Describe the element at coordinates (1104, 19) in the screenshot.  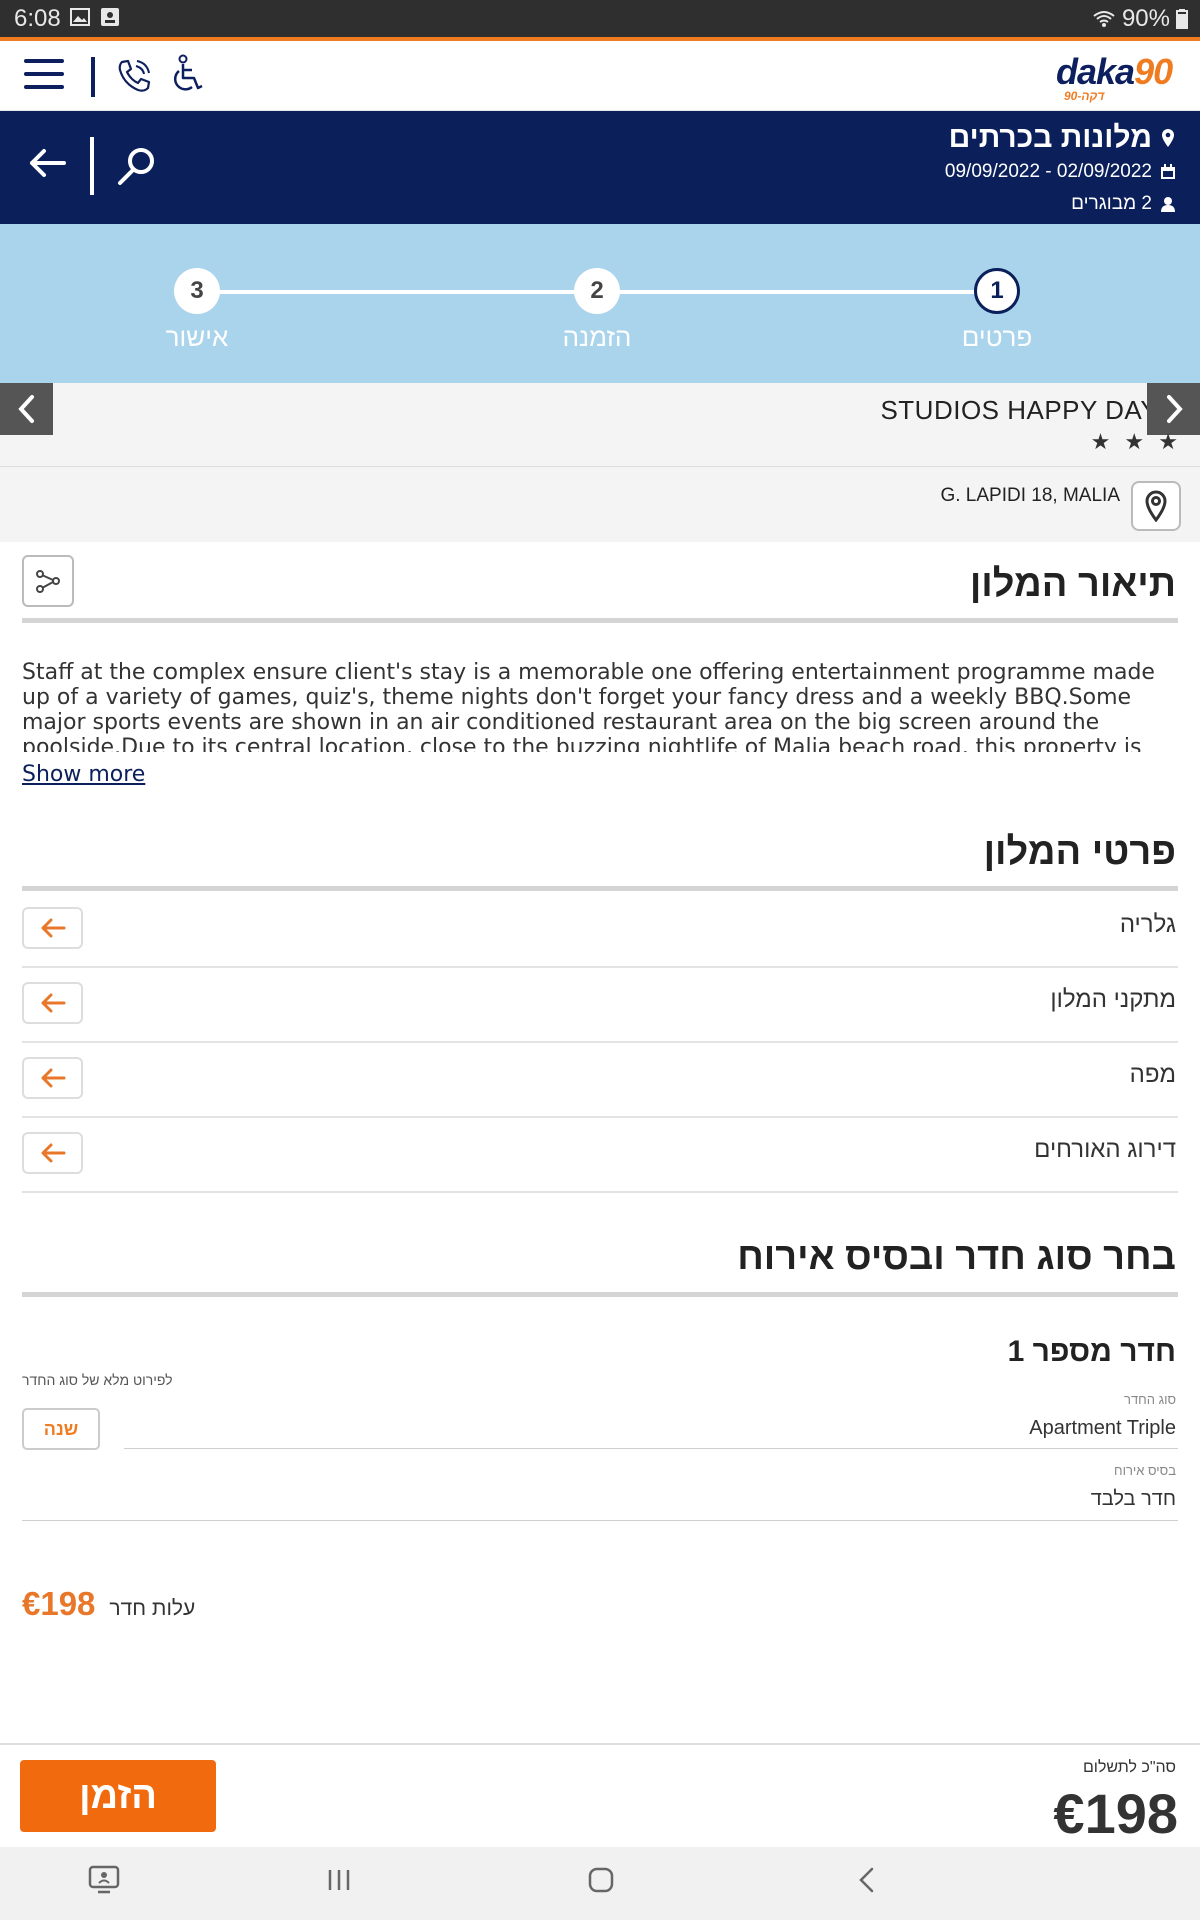
I see `wifi-icon` at that location.